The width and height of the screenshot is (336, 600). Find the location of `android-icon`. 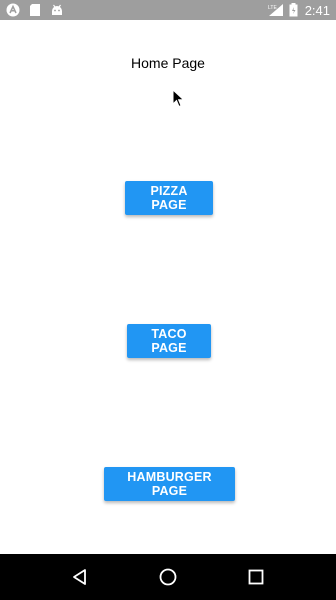

android-icon is located at coordinates (57, 10).